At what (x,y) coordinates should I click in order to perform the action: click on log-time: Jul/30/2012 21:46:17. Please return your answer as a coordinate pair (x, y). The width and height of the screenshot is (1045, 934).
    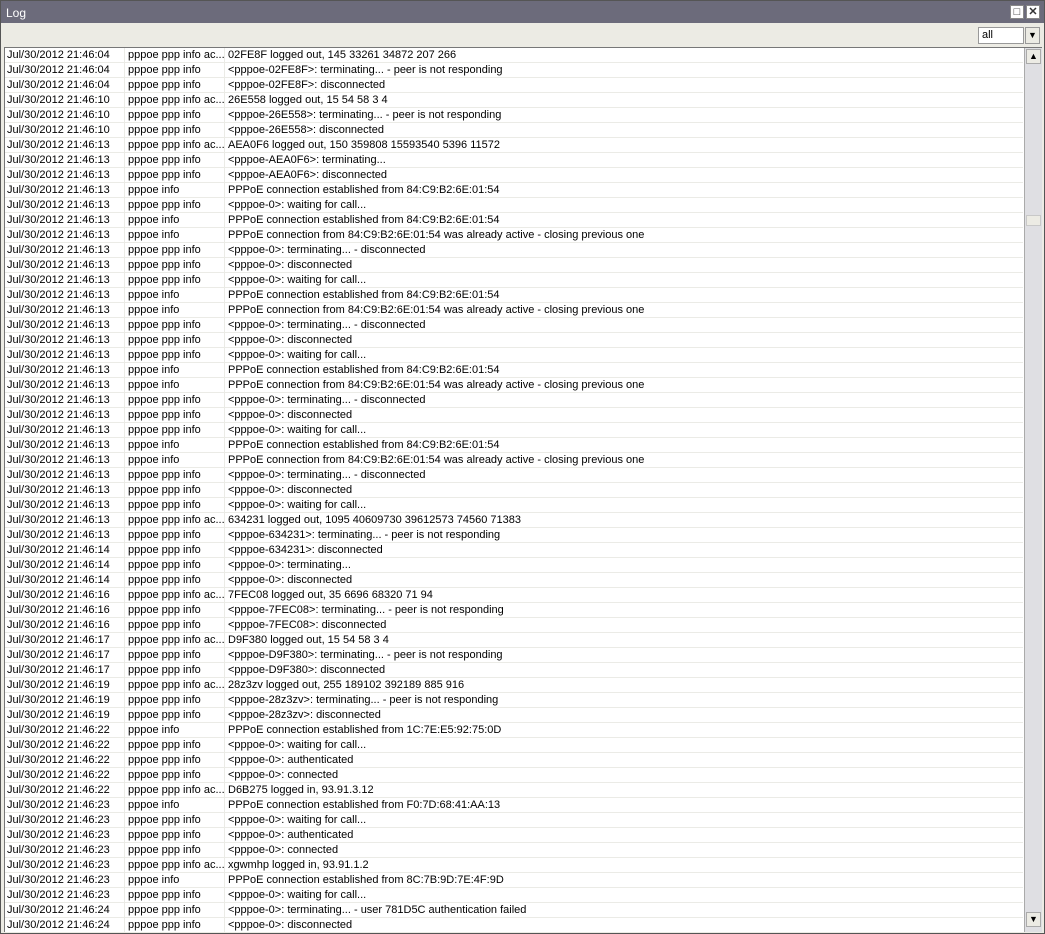
    Looking at the image, I should click on (58, 655).